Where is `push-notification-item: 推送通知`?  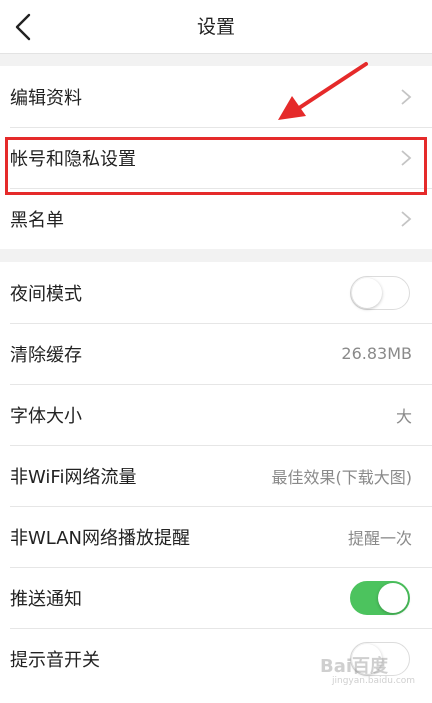
push-notification-item: 推送通知 is located at coordinates (216, 597).